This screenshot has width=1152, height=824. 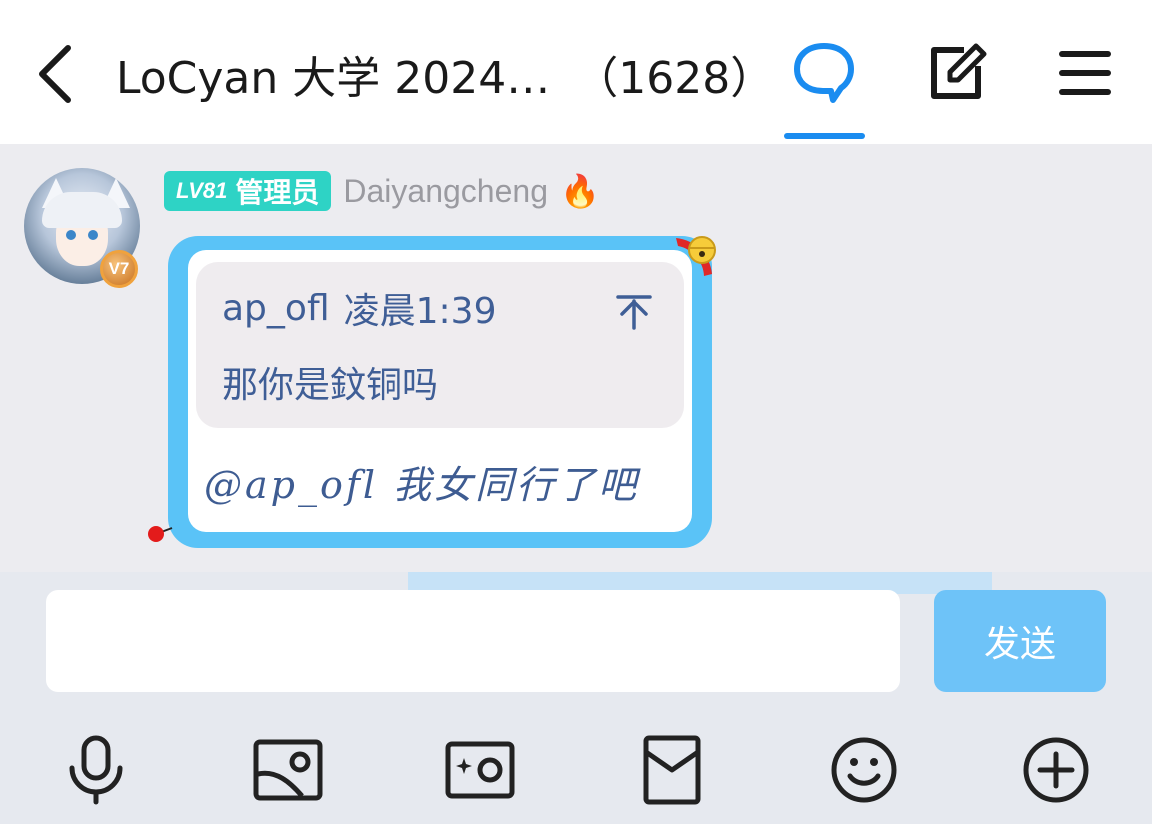 I want to click on menu-button, so click(x=1085, y=73).